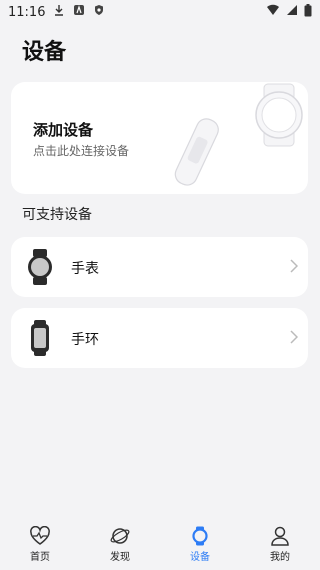 The width and height of the screenshot is (320, 570). I want to click on tab-profile: 我的, so click(280, 545).